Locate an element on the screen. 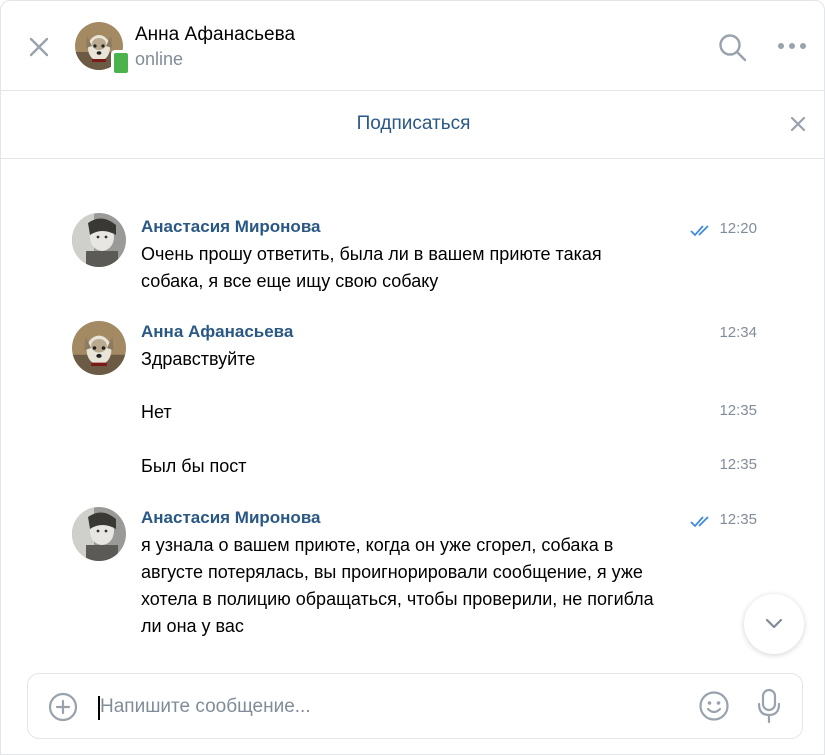 This screenshot has height=755, width=825. message-time: 12:20 is located at coordinates (738, 228).